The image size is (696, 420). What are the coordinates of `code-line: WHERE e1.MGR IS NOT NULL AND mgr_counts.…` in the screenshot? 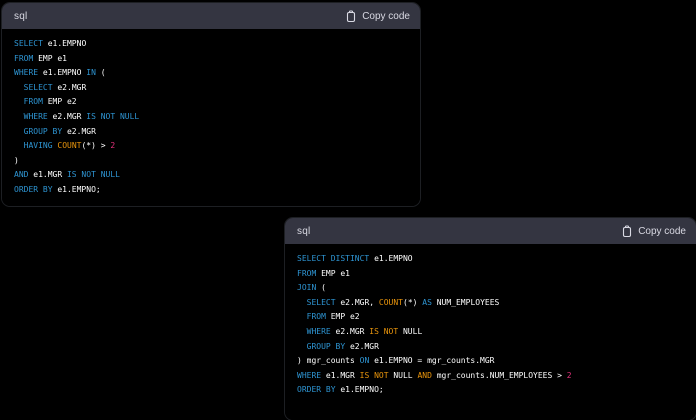 It's located at (490, 376).